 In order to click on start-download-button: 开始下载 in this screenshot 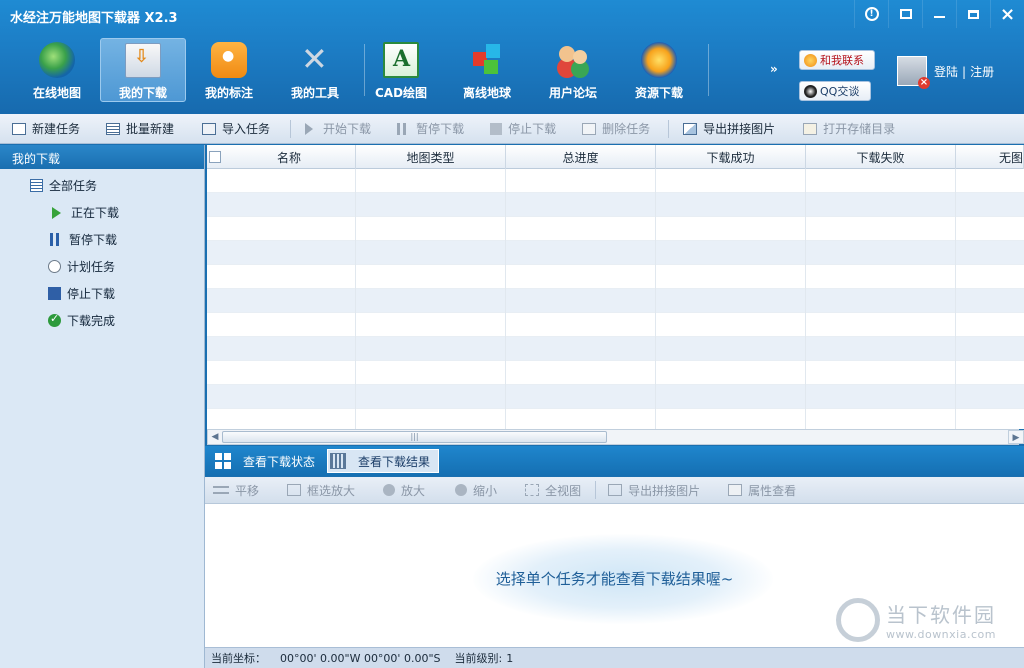, I will do `click(338, 129)`.